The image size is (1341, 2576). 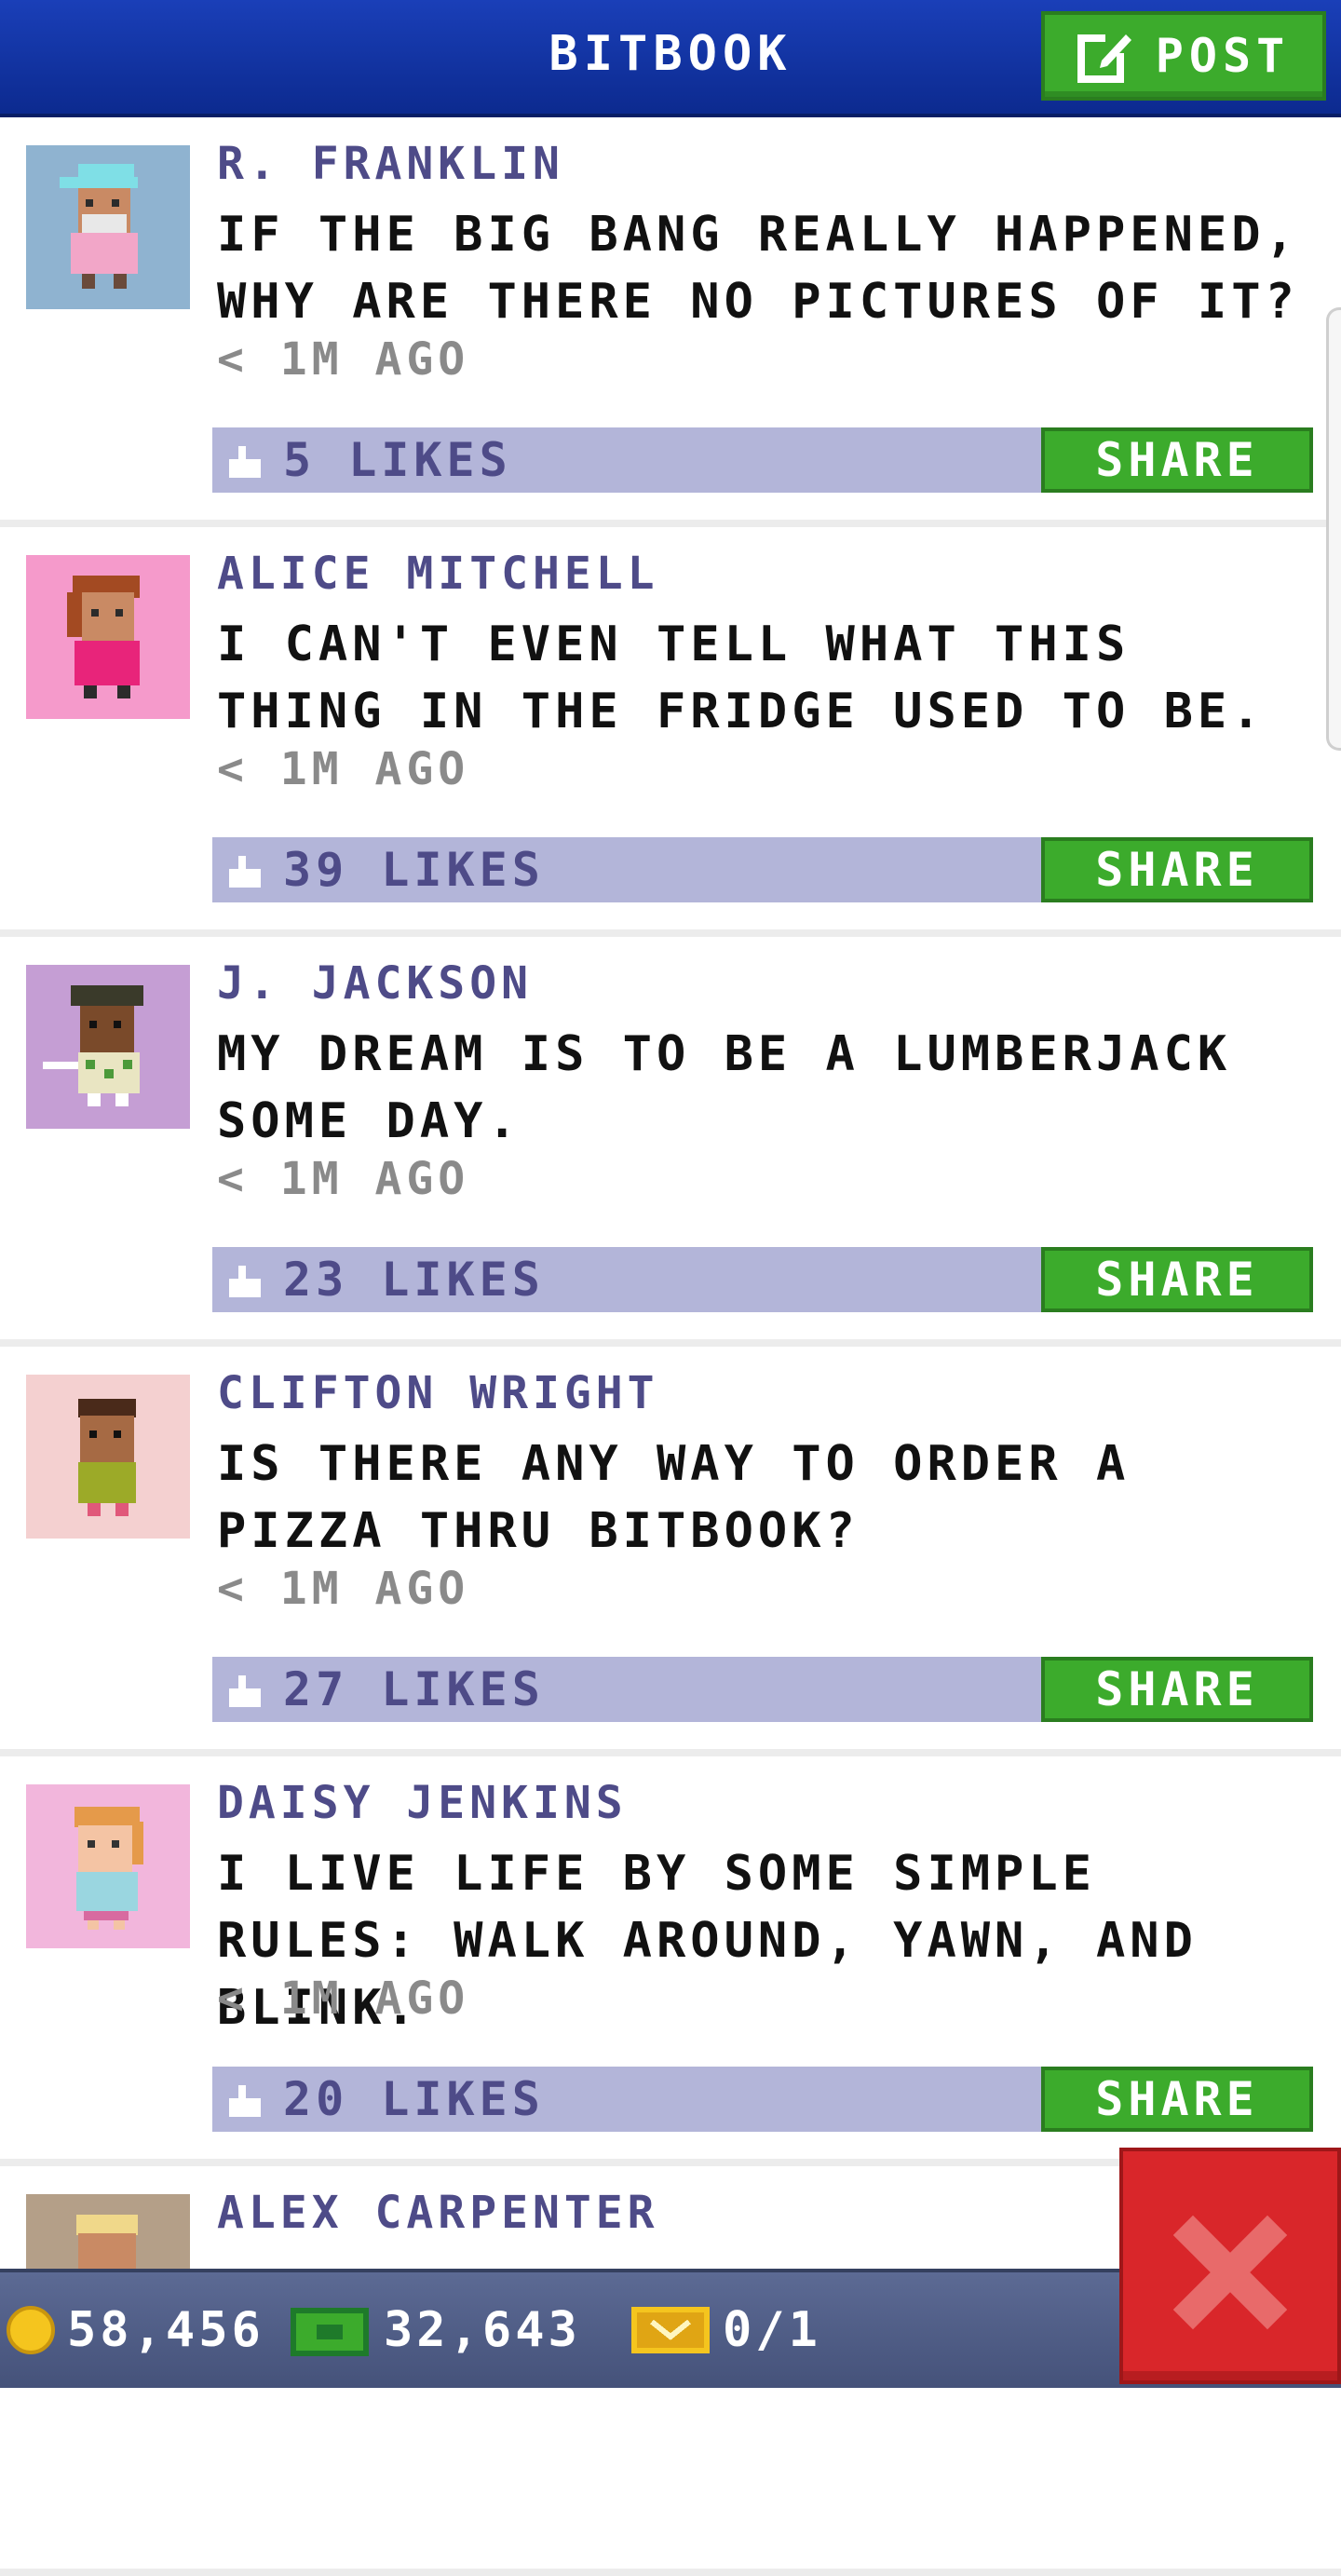 I want to click on like-count: 5 LIKES, so click(x=397, y=460).